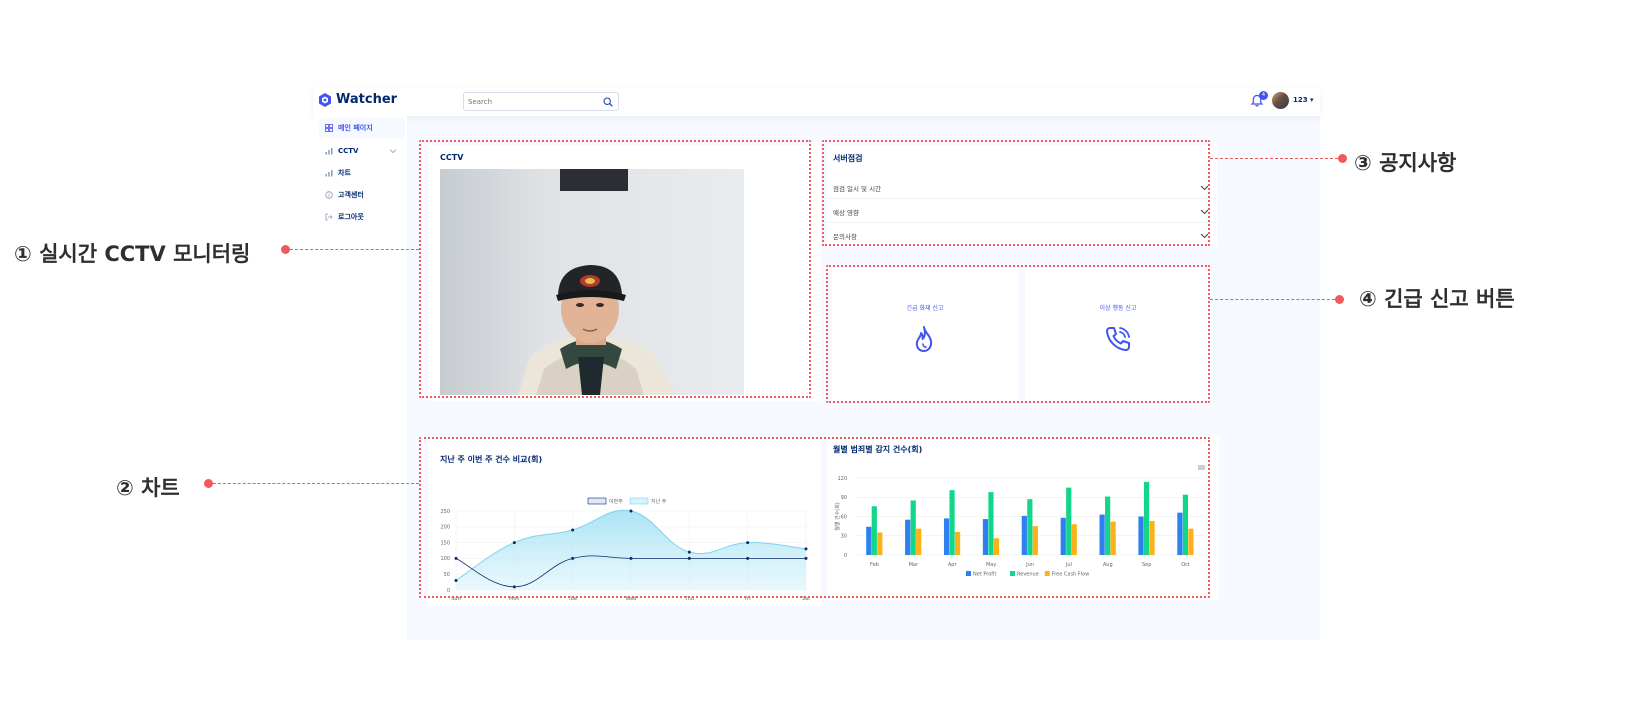 The height and width of the screenshot is (725, 1625). I want to click on sidebar-item-support: 고객센터, so click(362, 195).